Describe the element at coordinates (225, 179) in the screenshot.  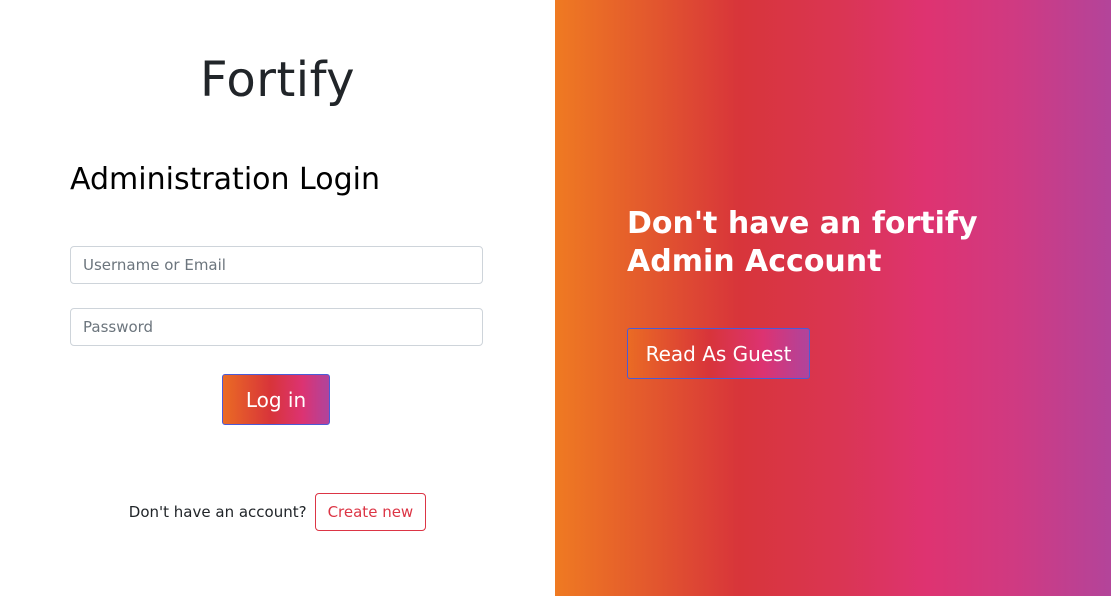
I see `login-heading: Administration Login` at that location.